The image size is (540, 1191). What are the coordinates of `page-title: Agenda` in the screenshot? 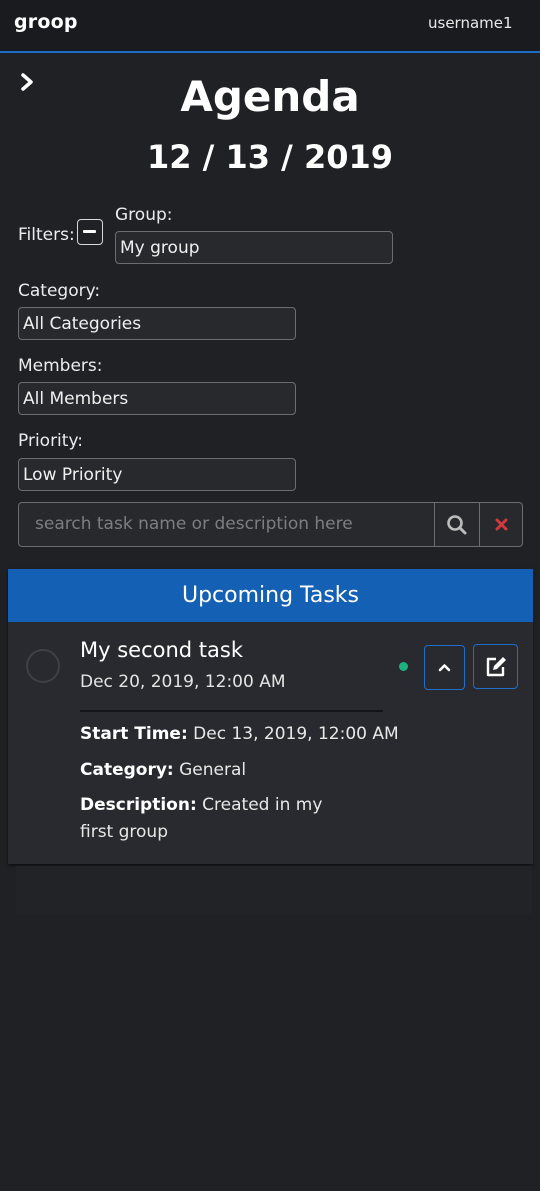 It's located at (270, 96).